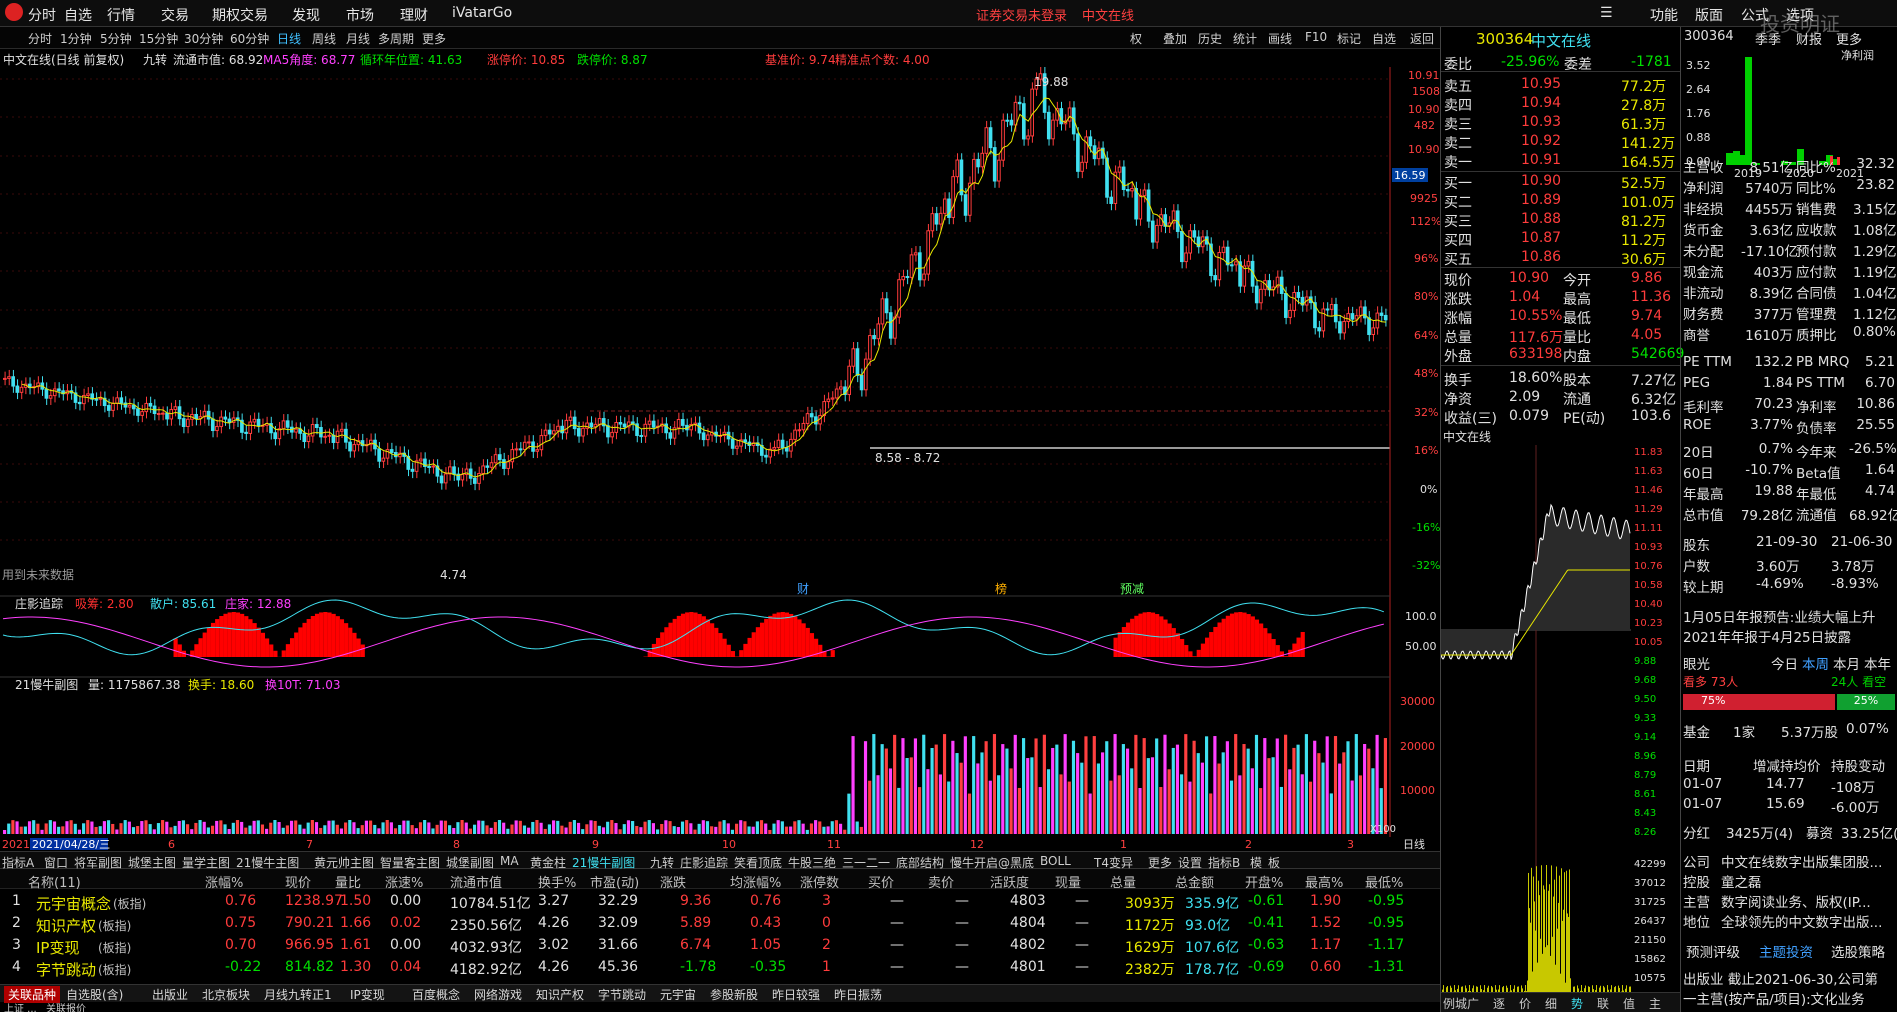 This screenshot has width=1897, height=1012. What do you see at coordinates (678, 994) in the screenshot?
I see `bottom-tab: 元宇宙` at bounding box center [678, 994].